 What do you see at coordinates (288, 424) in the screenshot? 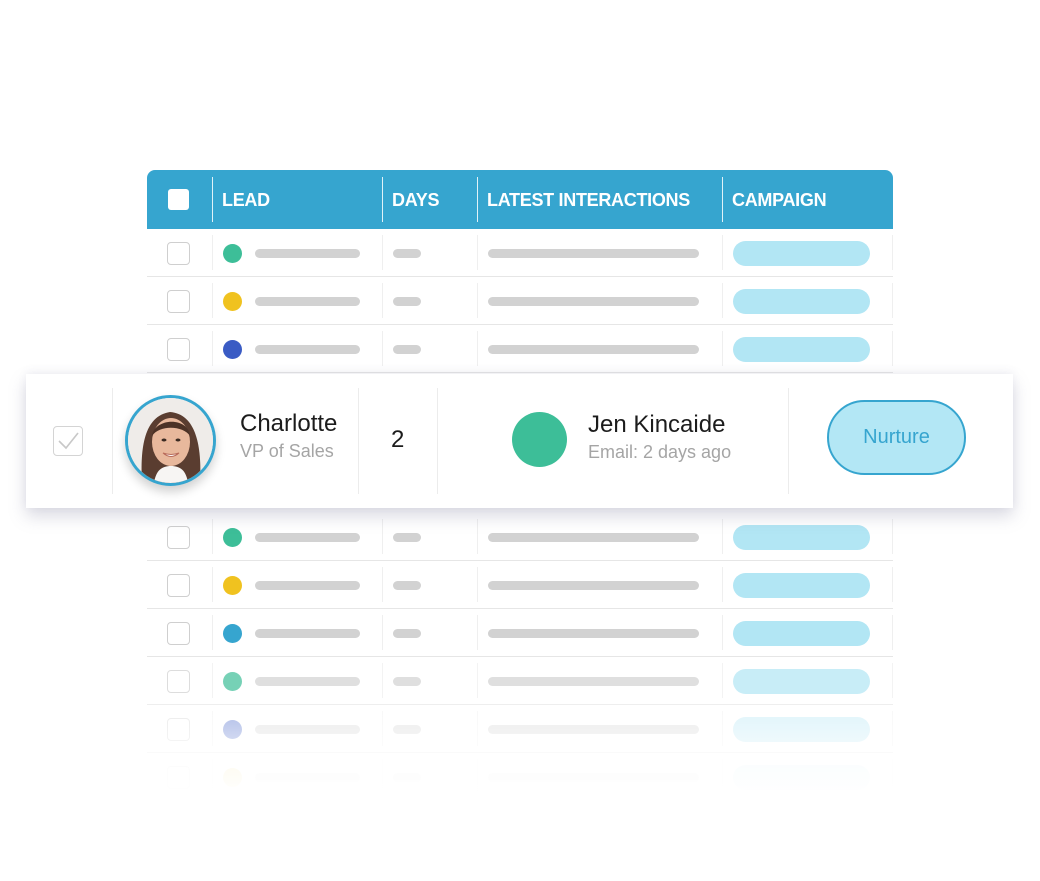
I see `lead-name: Charlotte` at bounding box center [288, 424].